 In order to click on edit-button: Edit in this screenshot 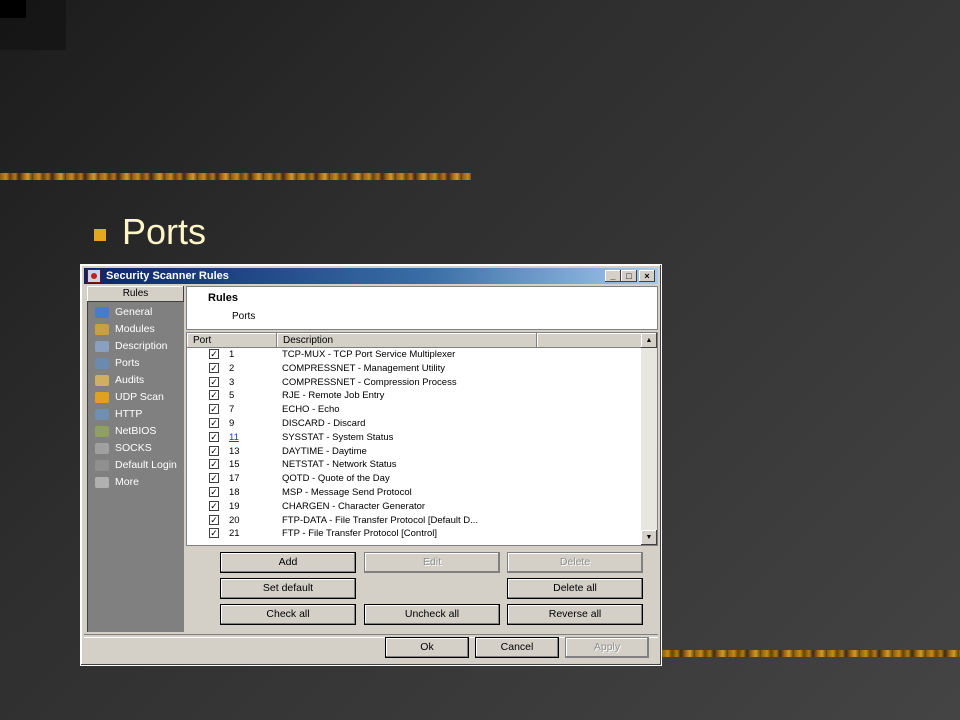, I will do `click(432, 562)`.